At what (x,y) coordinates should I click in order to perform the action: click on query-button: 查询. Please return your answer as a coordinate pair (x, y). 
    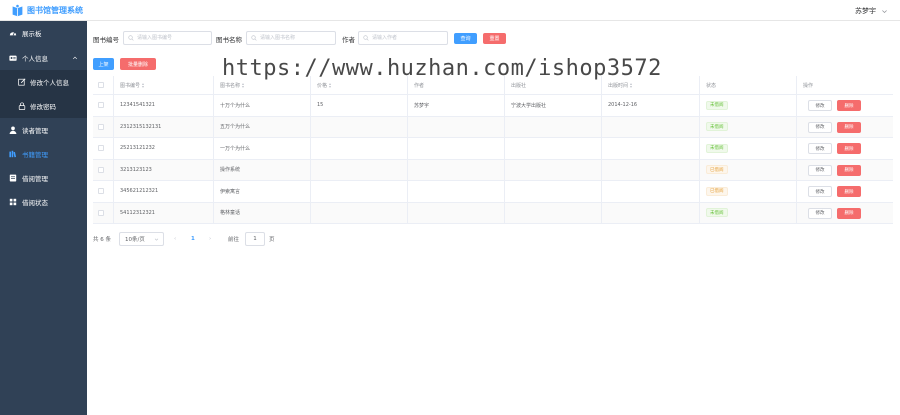
    Looking at the image, I should click on (465, 38).